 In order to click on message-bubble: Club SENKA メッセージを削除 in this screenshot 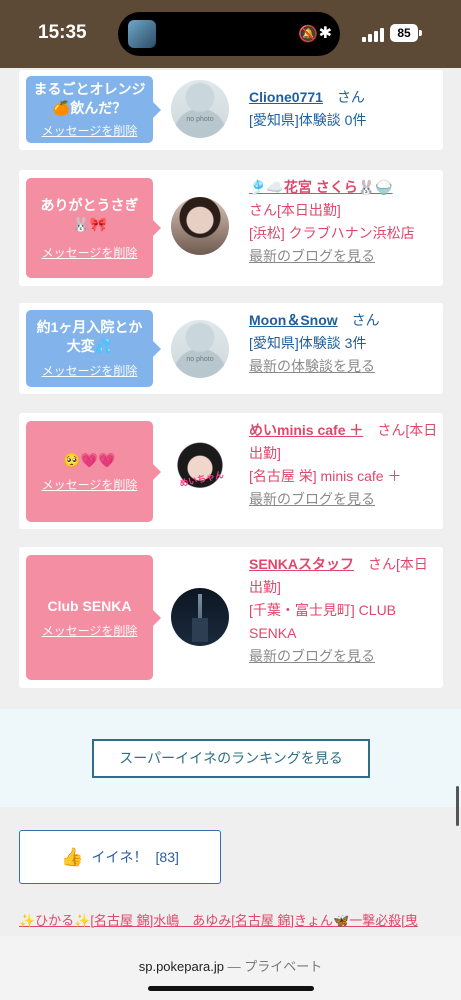, I will do `click(93, 617)`.